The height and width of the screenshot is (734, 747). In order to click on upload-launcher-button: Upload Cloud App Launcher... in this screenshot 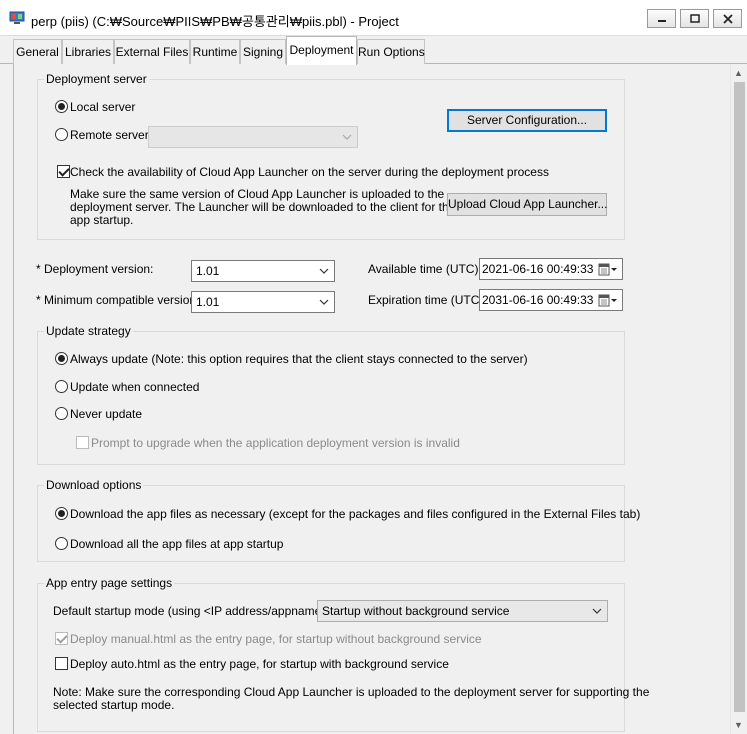, I will do `click(527, 204)`.